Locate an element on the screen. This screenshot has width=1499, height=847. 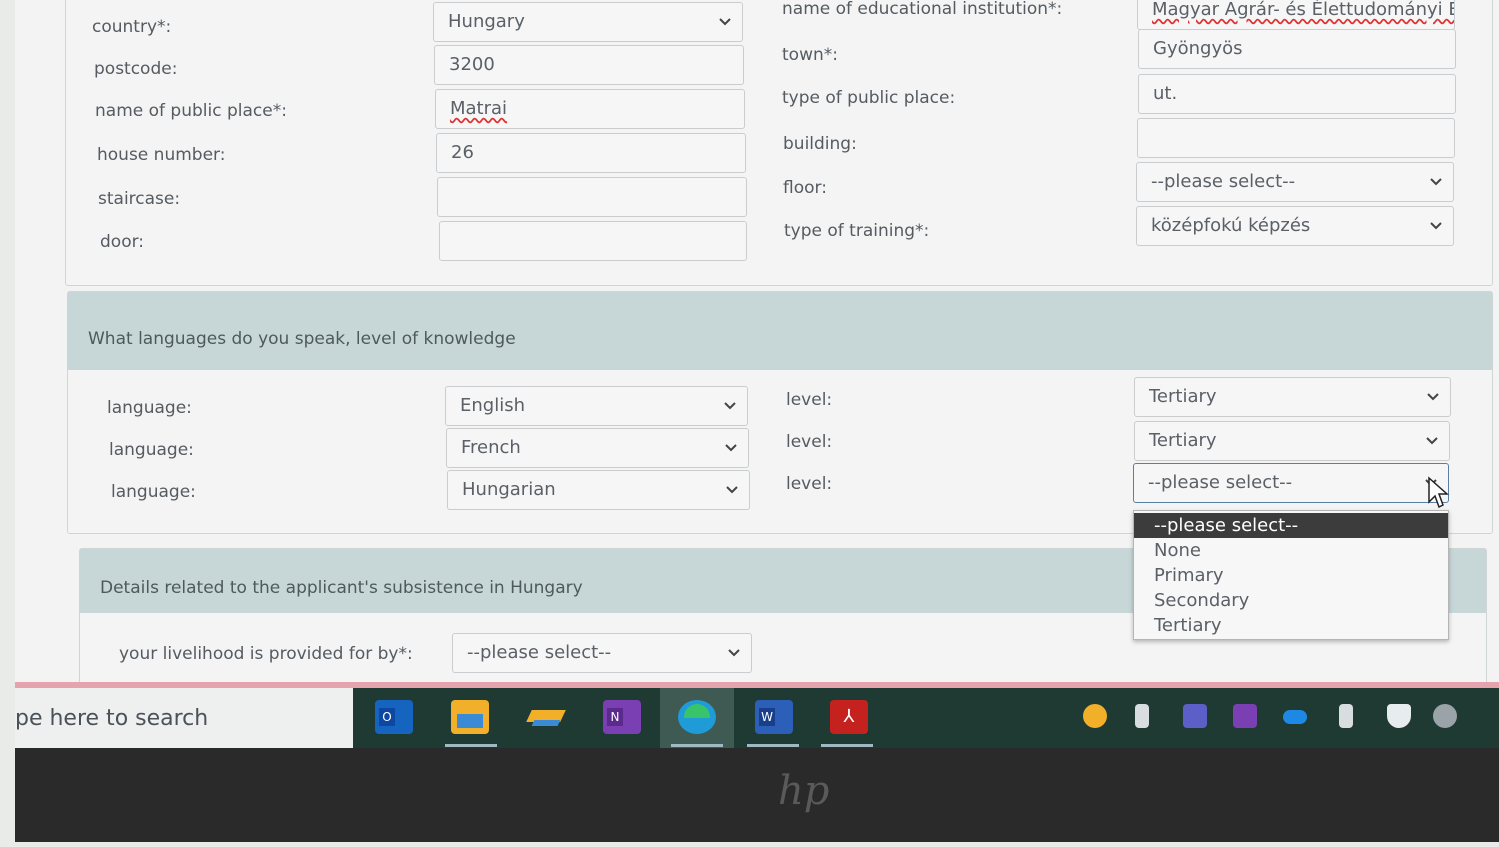
public-place-label: name of public place*: is located at coordinates (191, 111).